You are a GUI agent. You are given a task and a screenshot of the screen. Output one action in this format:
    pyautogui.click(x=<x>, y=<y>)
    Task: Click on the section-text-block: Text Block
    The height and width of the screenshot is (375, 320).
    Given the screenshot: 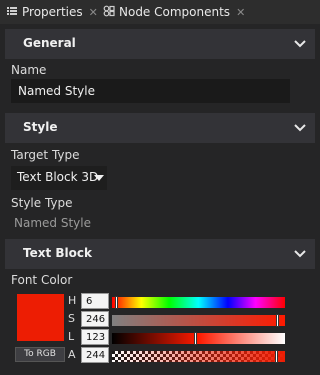 What is the action you would take?
    pyautogui.click(x=160, y=254)
    